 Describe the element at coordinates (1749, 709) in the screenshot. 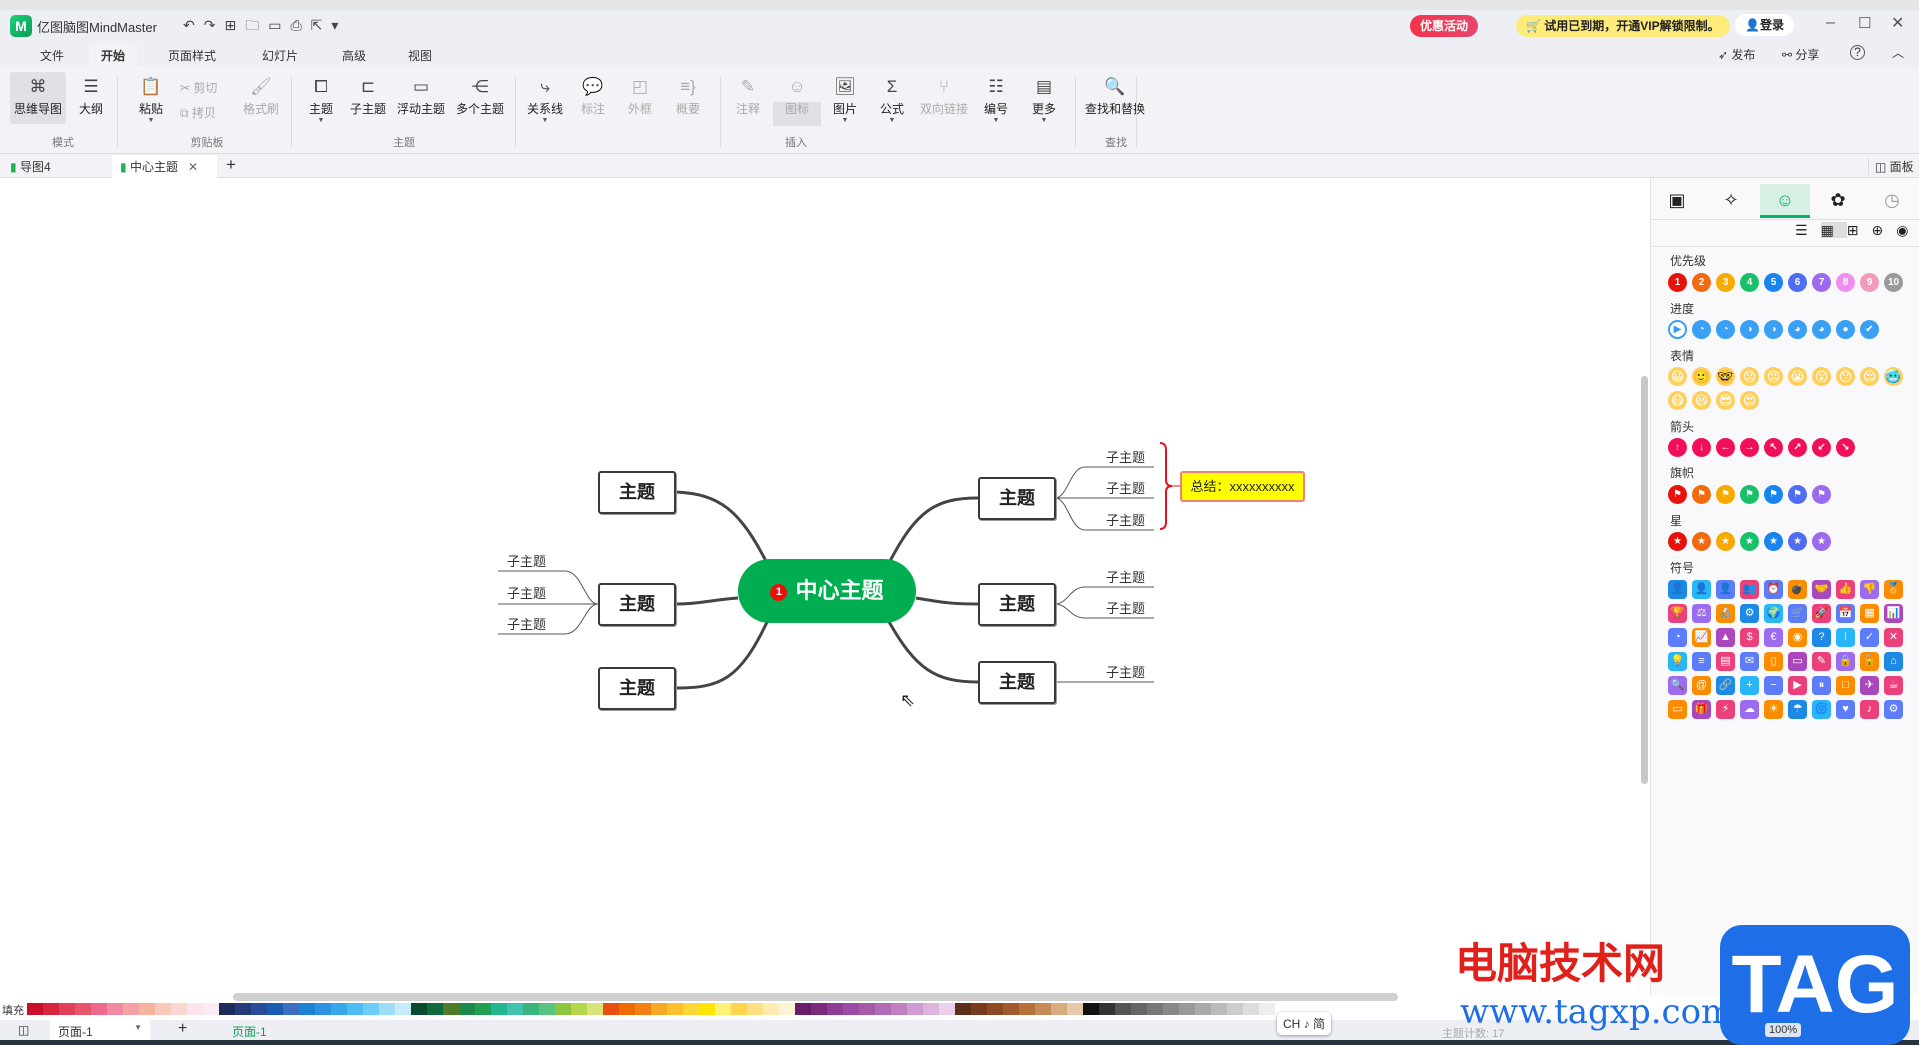

I see `symbol-icon: ☁` at that location.